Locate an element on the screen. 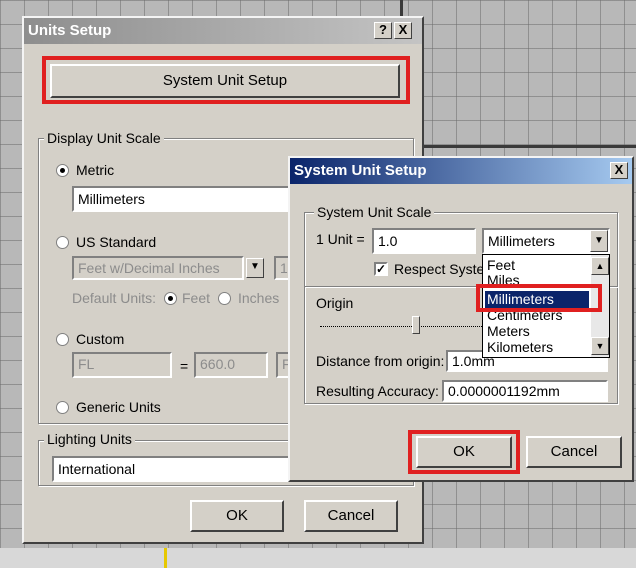  generic-units-label: Generic Units is located at coordinates (118, 407).